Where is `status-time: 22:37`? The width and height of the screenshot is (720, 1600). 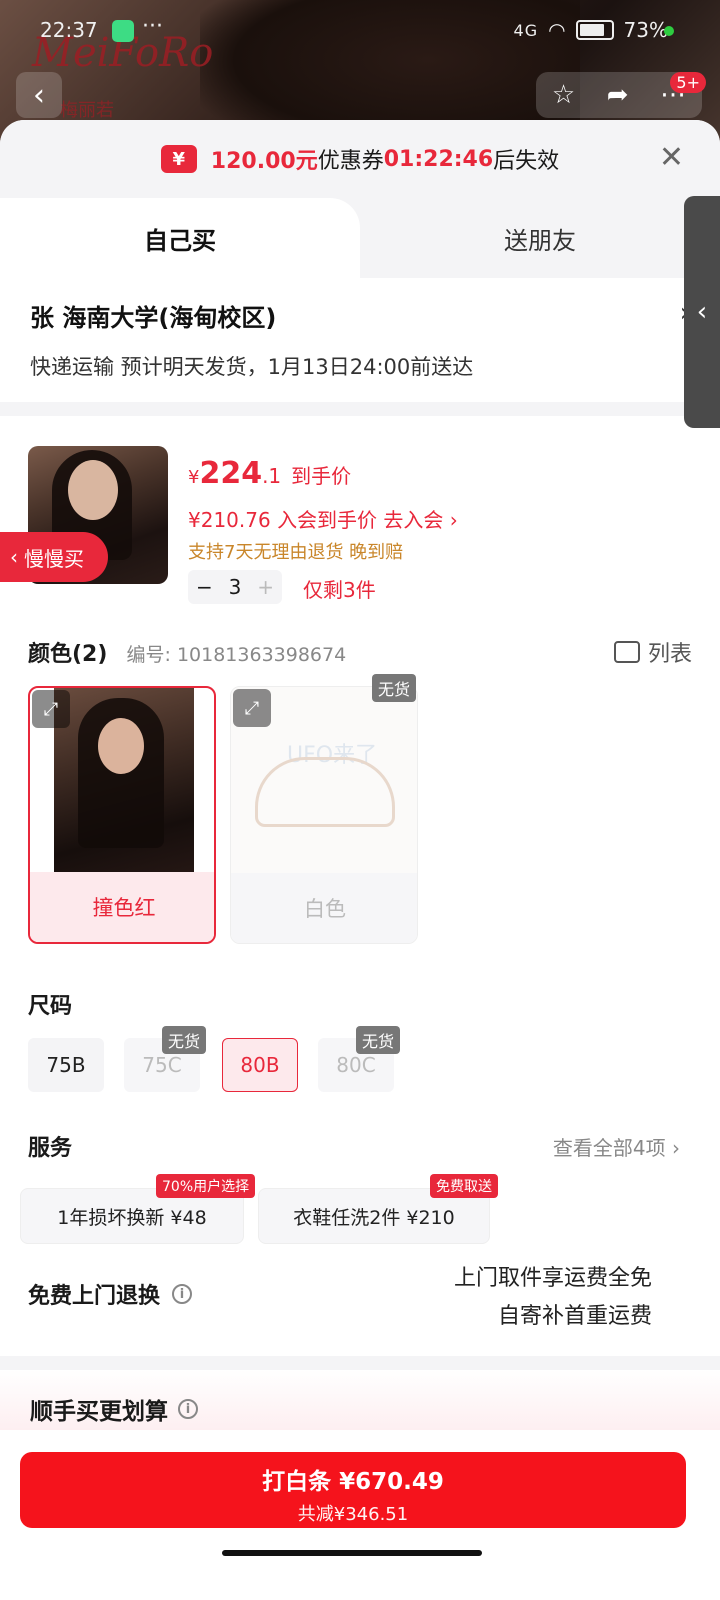
status-time: 22:37 is located at coordinates (69, 30).